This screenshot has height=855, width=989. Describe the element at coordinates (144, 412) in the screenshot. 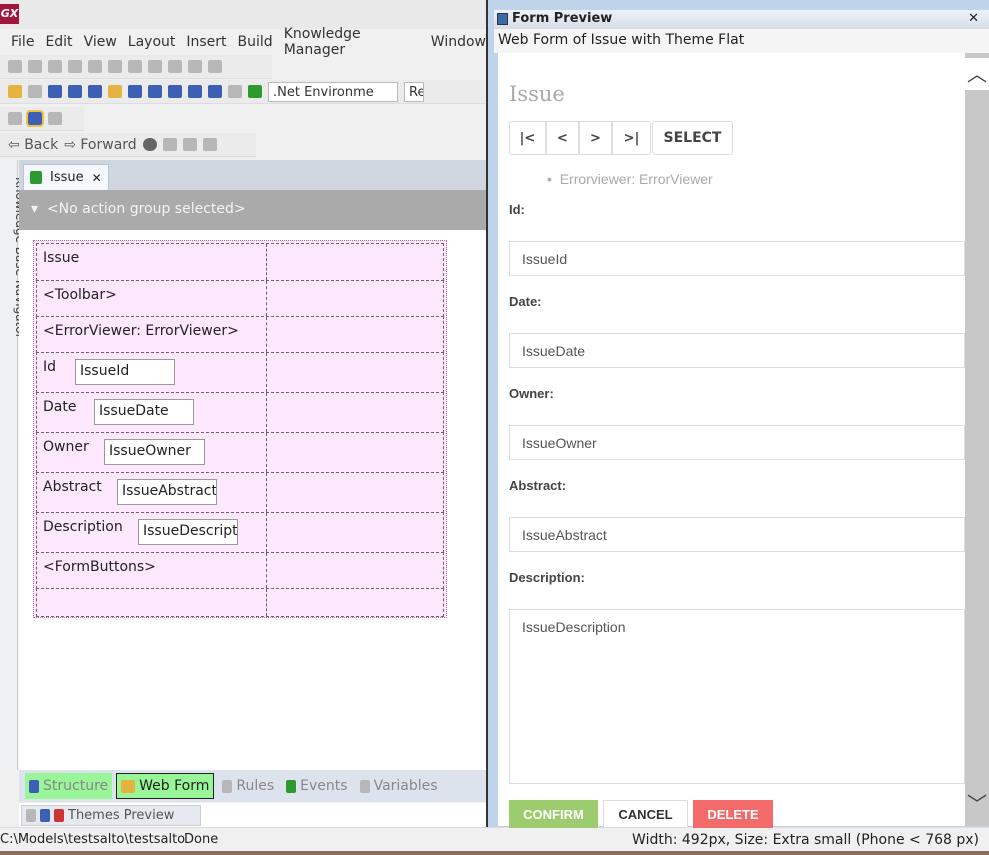

I see `field-issuedate: IssueDate` at that location.